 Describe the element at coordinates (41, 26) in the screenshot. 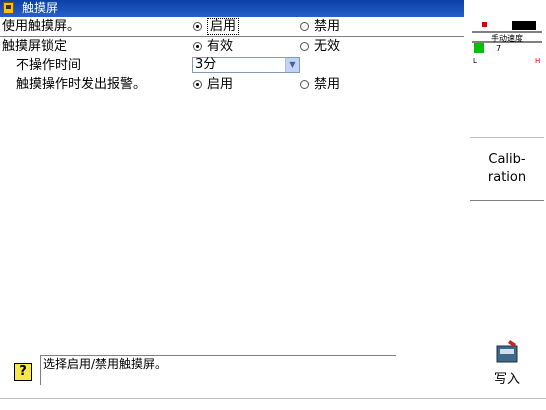

I see `row-label: 使用触摸屏。` at that location.